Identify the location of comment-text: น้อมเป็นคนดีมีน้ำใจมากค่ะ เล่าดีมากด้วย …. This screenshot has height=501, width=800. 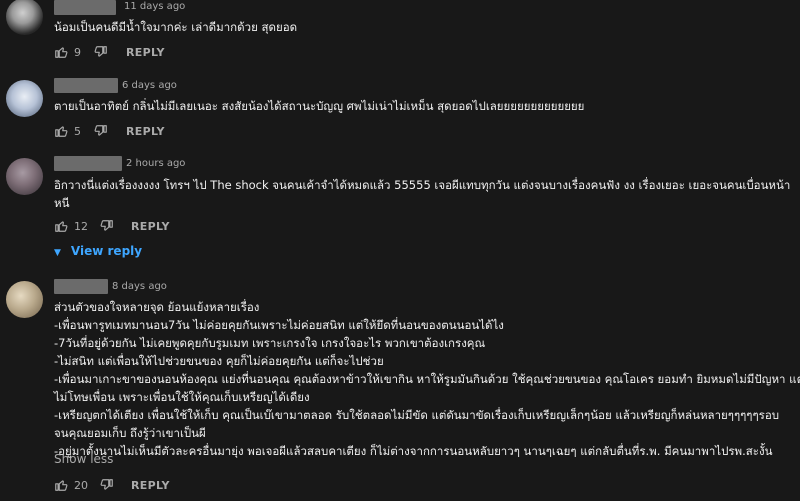
(175, 27).